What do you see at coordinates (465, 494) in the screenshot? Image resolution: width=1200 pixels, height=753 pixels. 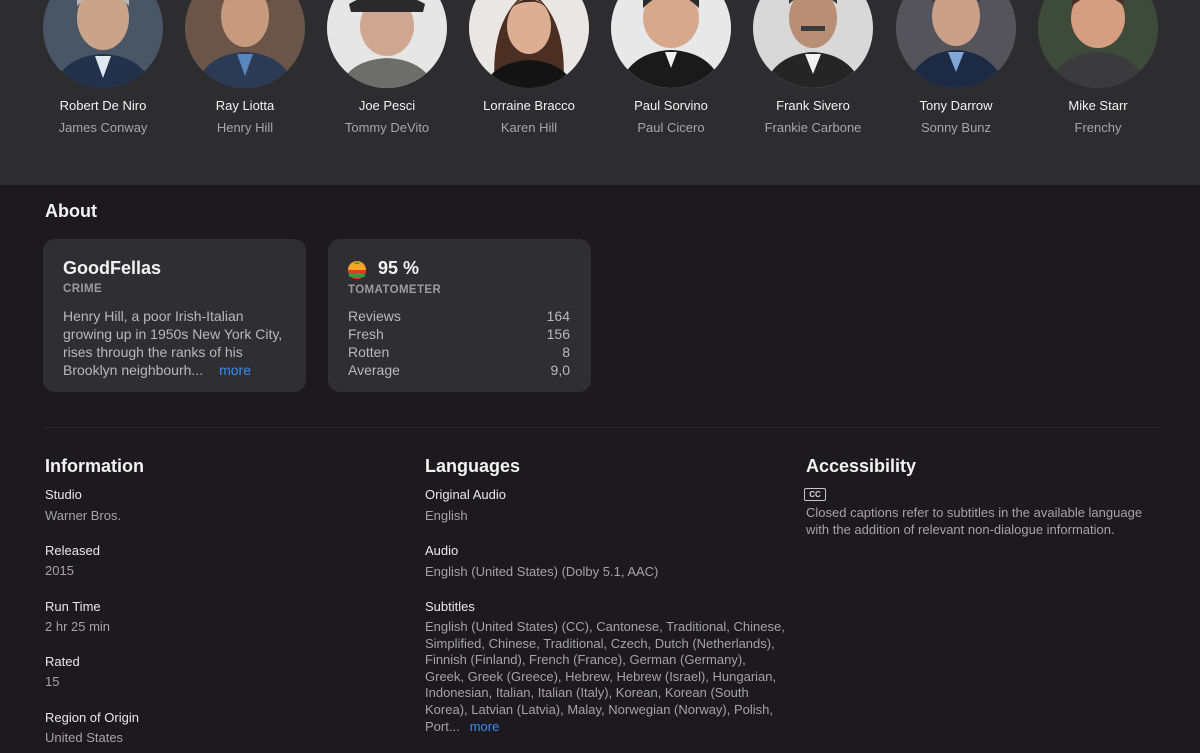 I see `original-audio-label: Original Audio` at bounding box center [465, 494].